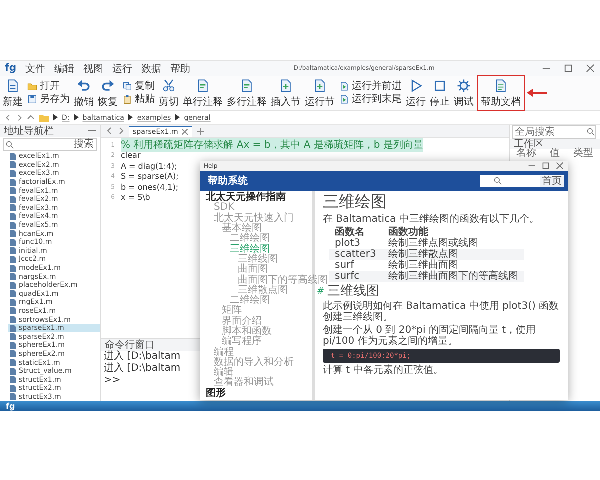 The image size is (600, 480). I want to click on paragraph: 在 Baltamatica 中三维绘图的函数有以下几个。, so click(431, 219).